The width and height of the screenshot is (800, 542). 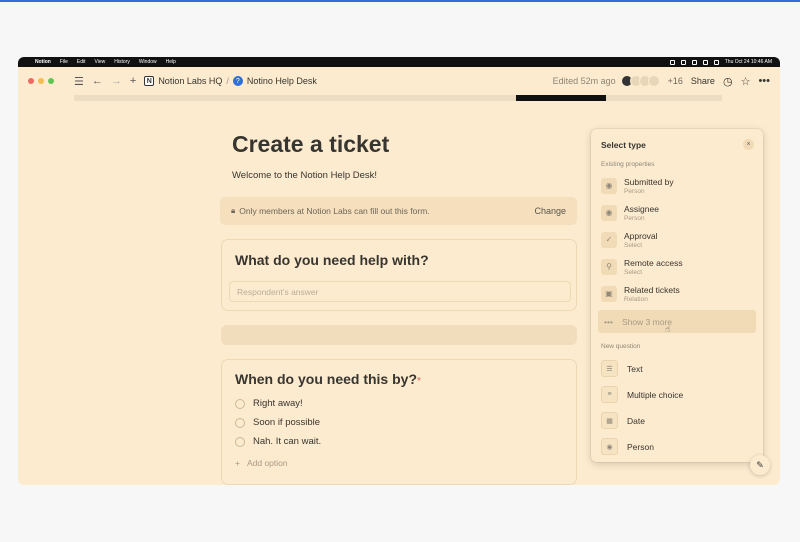 What do you see at coordinates (640, 446) in the screenshot?
I see `question-type-label: Person` at bounding box center [640, 446].